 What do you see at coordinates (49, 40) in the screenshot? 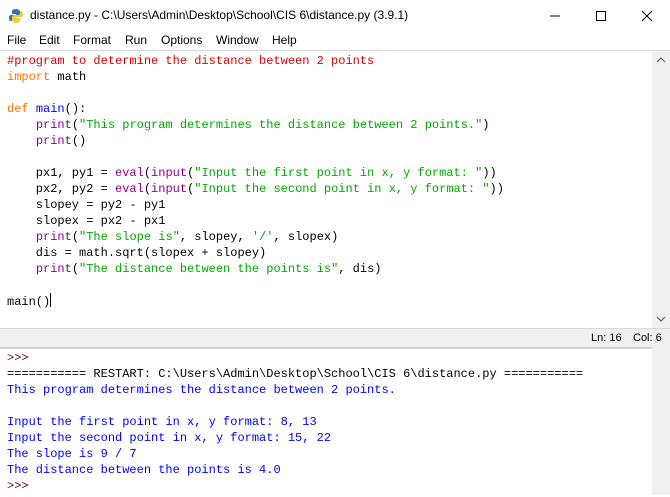
I see `menu-edit: Edit` at bounding box center [49, 40].